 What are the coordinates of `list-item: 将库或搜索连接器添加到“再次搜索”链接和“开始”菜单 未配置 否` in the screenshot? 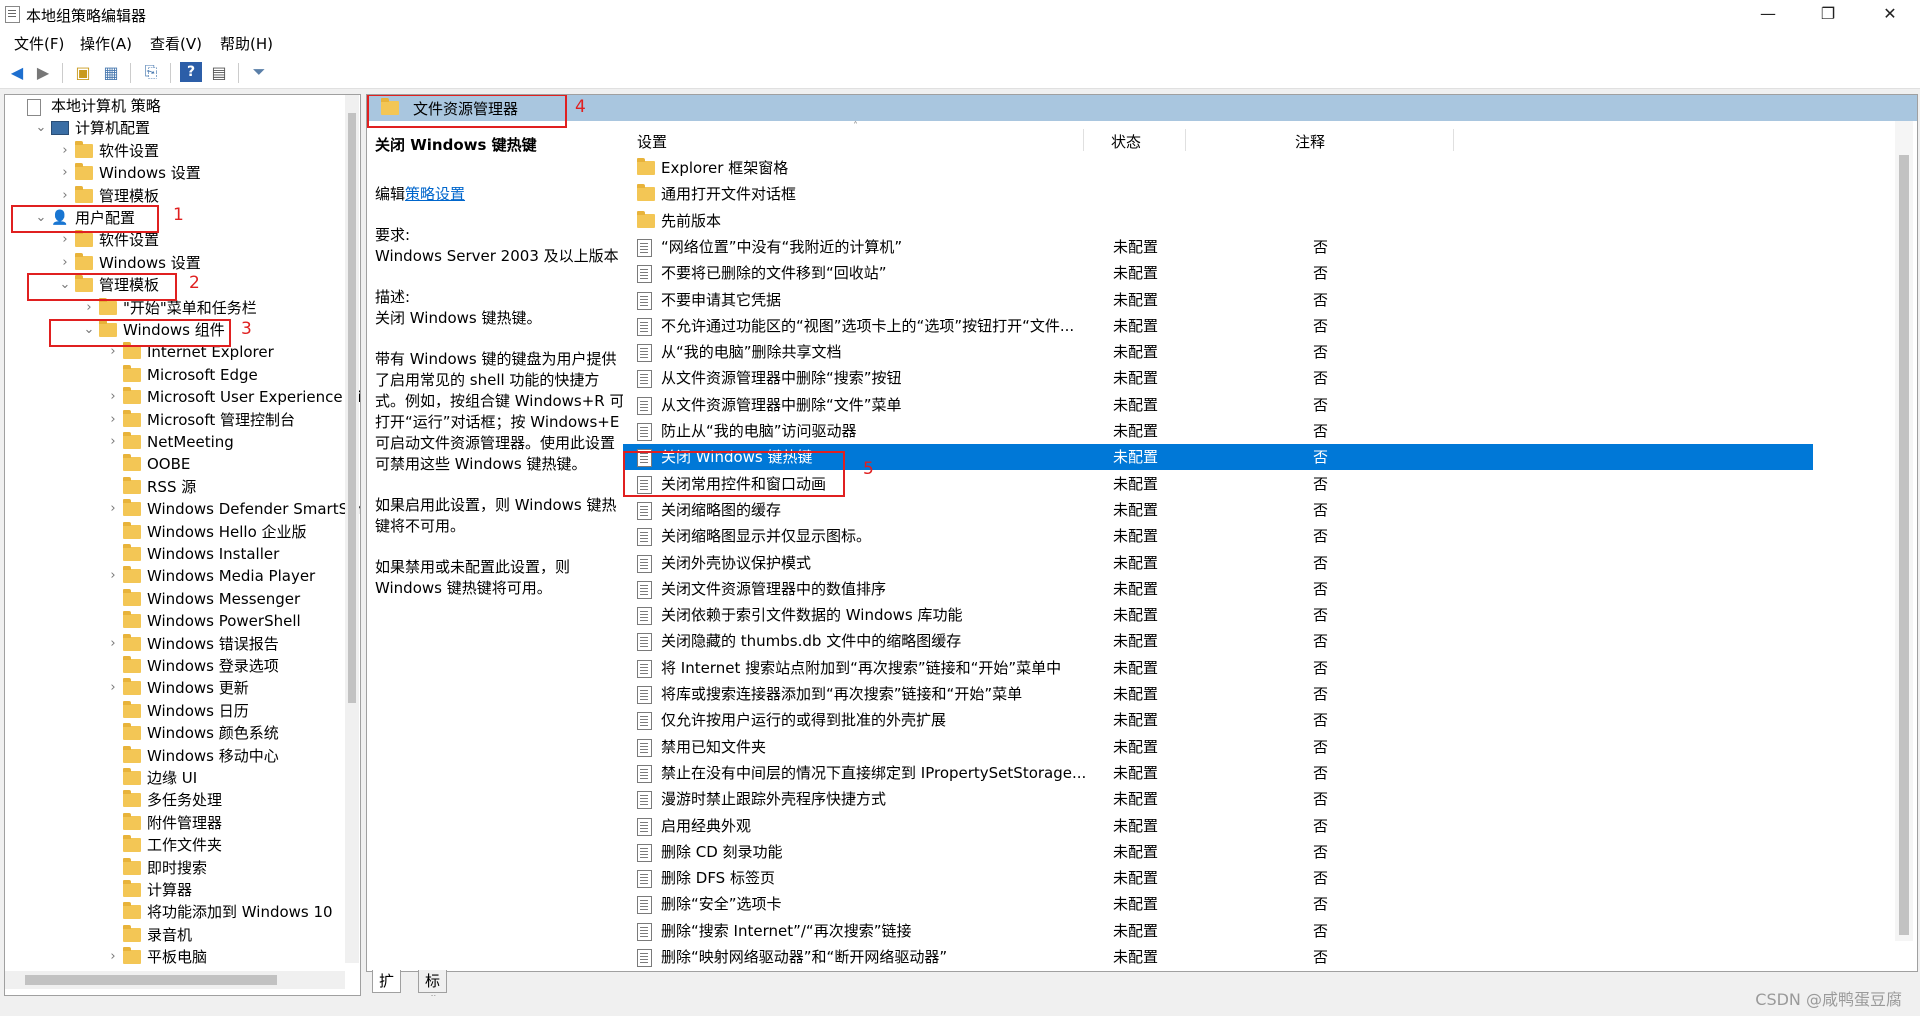 It's located at (1218, 694).